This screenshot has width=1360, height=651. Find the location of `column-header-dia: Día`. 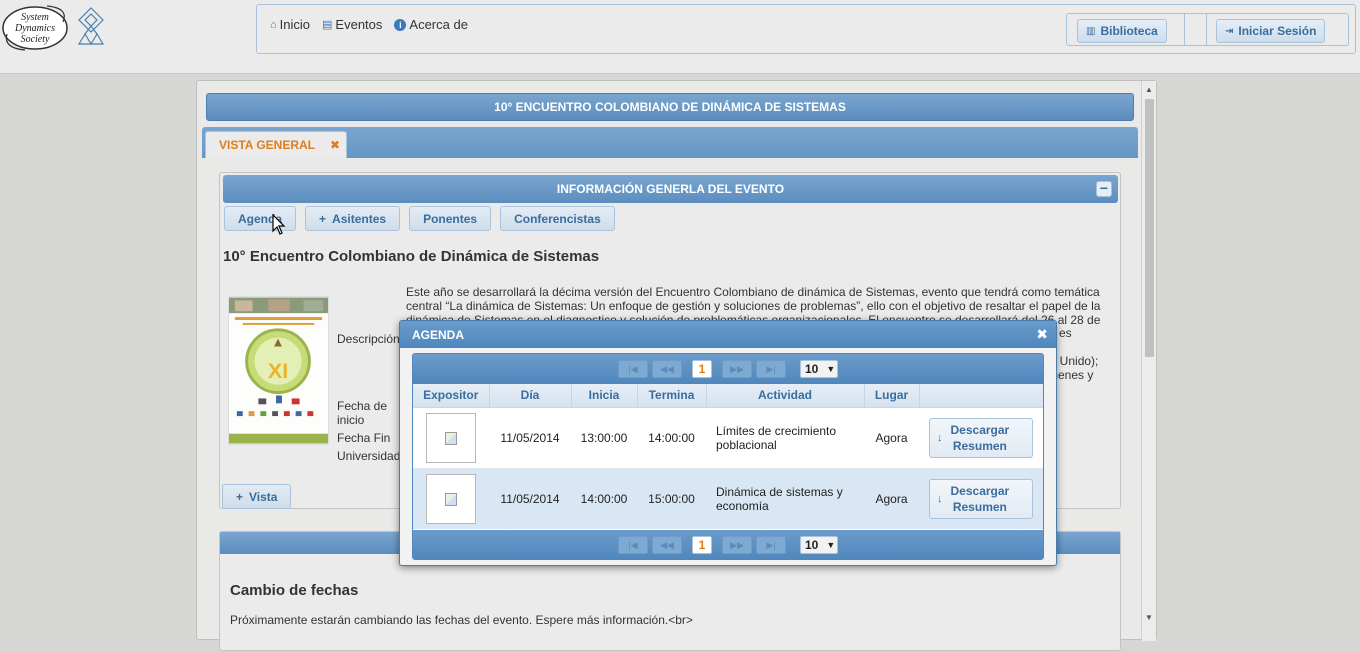

column-header-dia: Día is located at coordinates (530, 396).